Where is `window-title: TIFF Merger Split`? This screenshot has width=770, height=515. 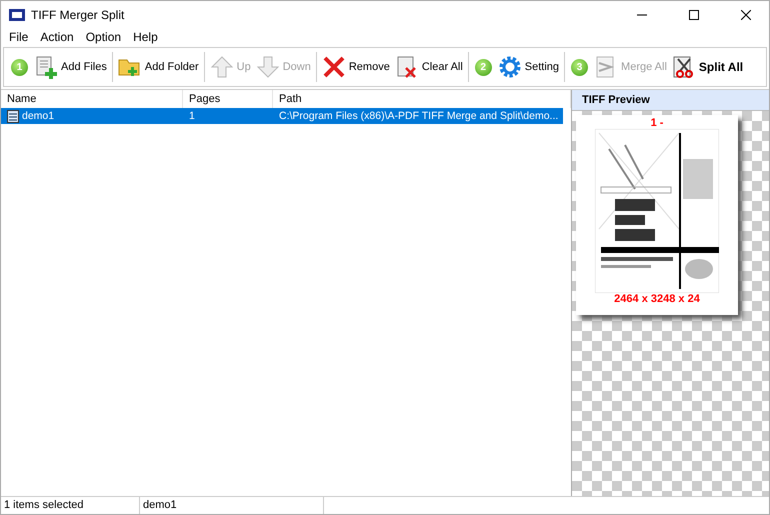
window-title: TIFF Merger Split is located at coordinates (78, 15).